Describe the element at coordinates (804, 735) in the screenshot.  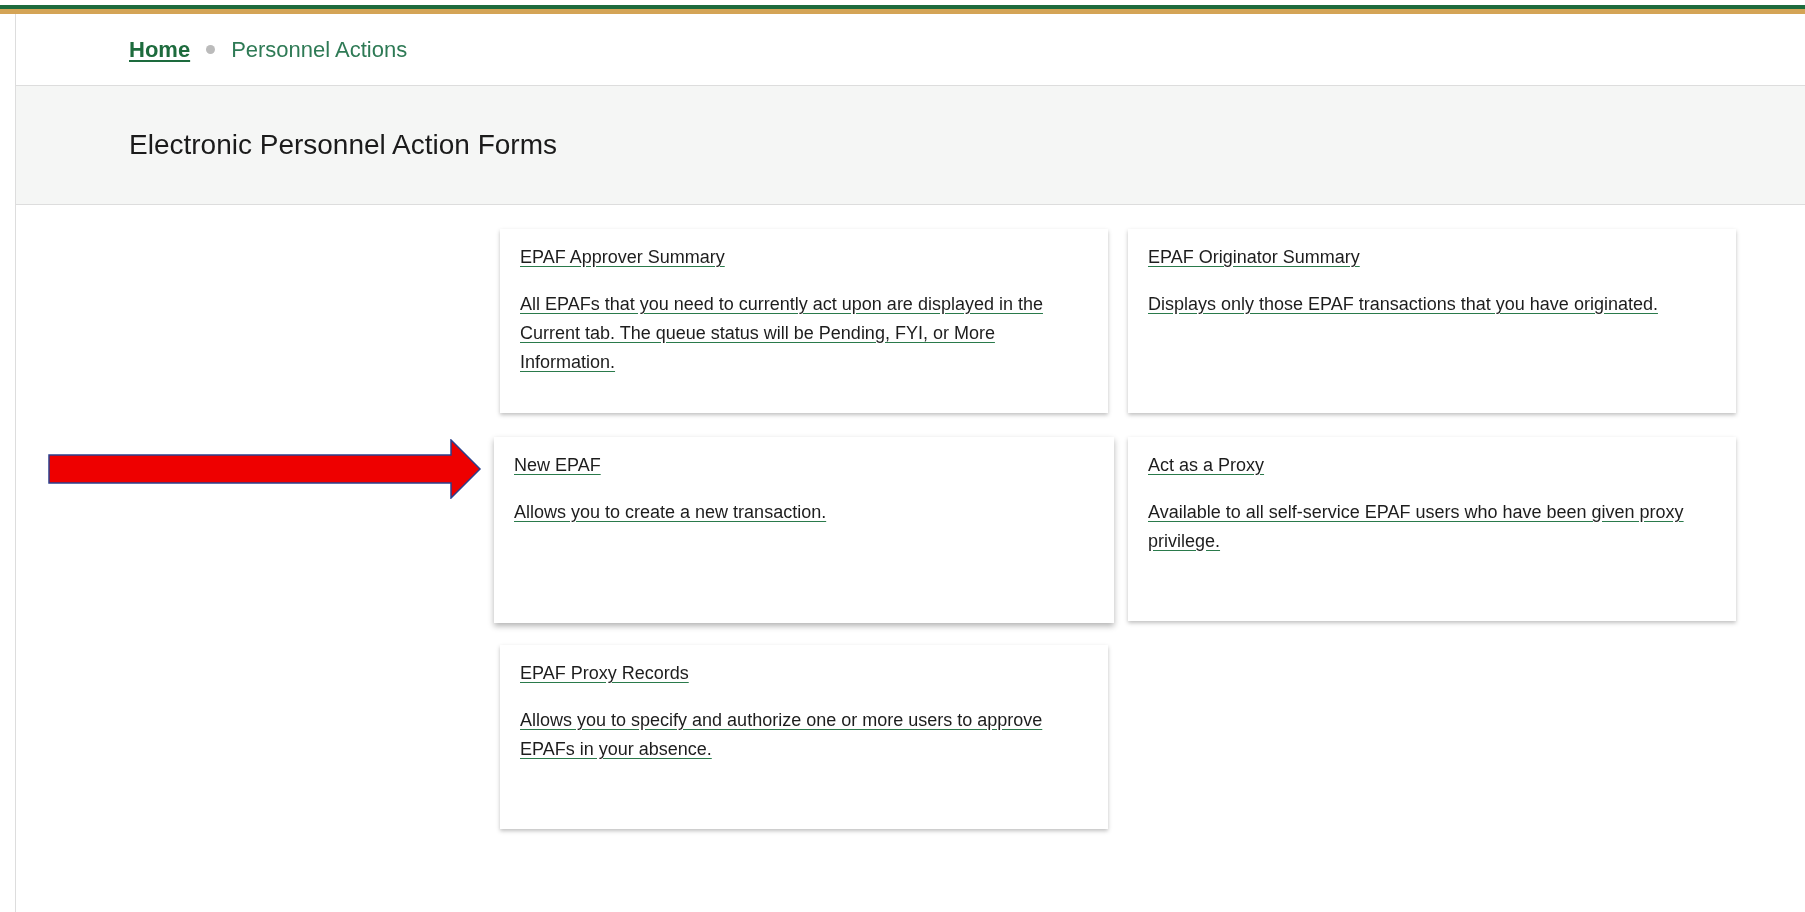
I see `card-description-link: Allows you to specify and authorize one or more users to approve EPAFs in your absence.` at that location.